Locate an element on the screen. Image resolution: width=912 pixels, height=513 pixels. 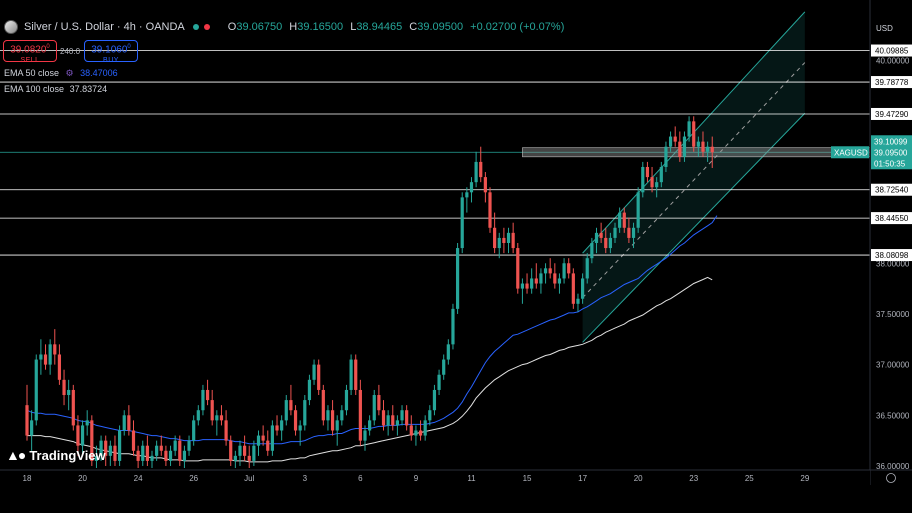
time-axis: 18 20 24 26 Jul 3 6 9 11 15 17 20 23 25 29 is located at coordinates (456, 491).